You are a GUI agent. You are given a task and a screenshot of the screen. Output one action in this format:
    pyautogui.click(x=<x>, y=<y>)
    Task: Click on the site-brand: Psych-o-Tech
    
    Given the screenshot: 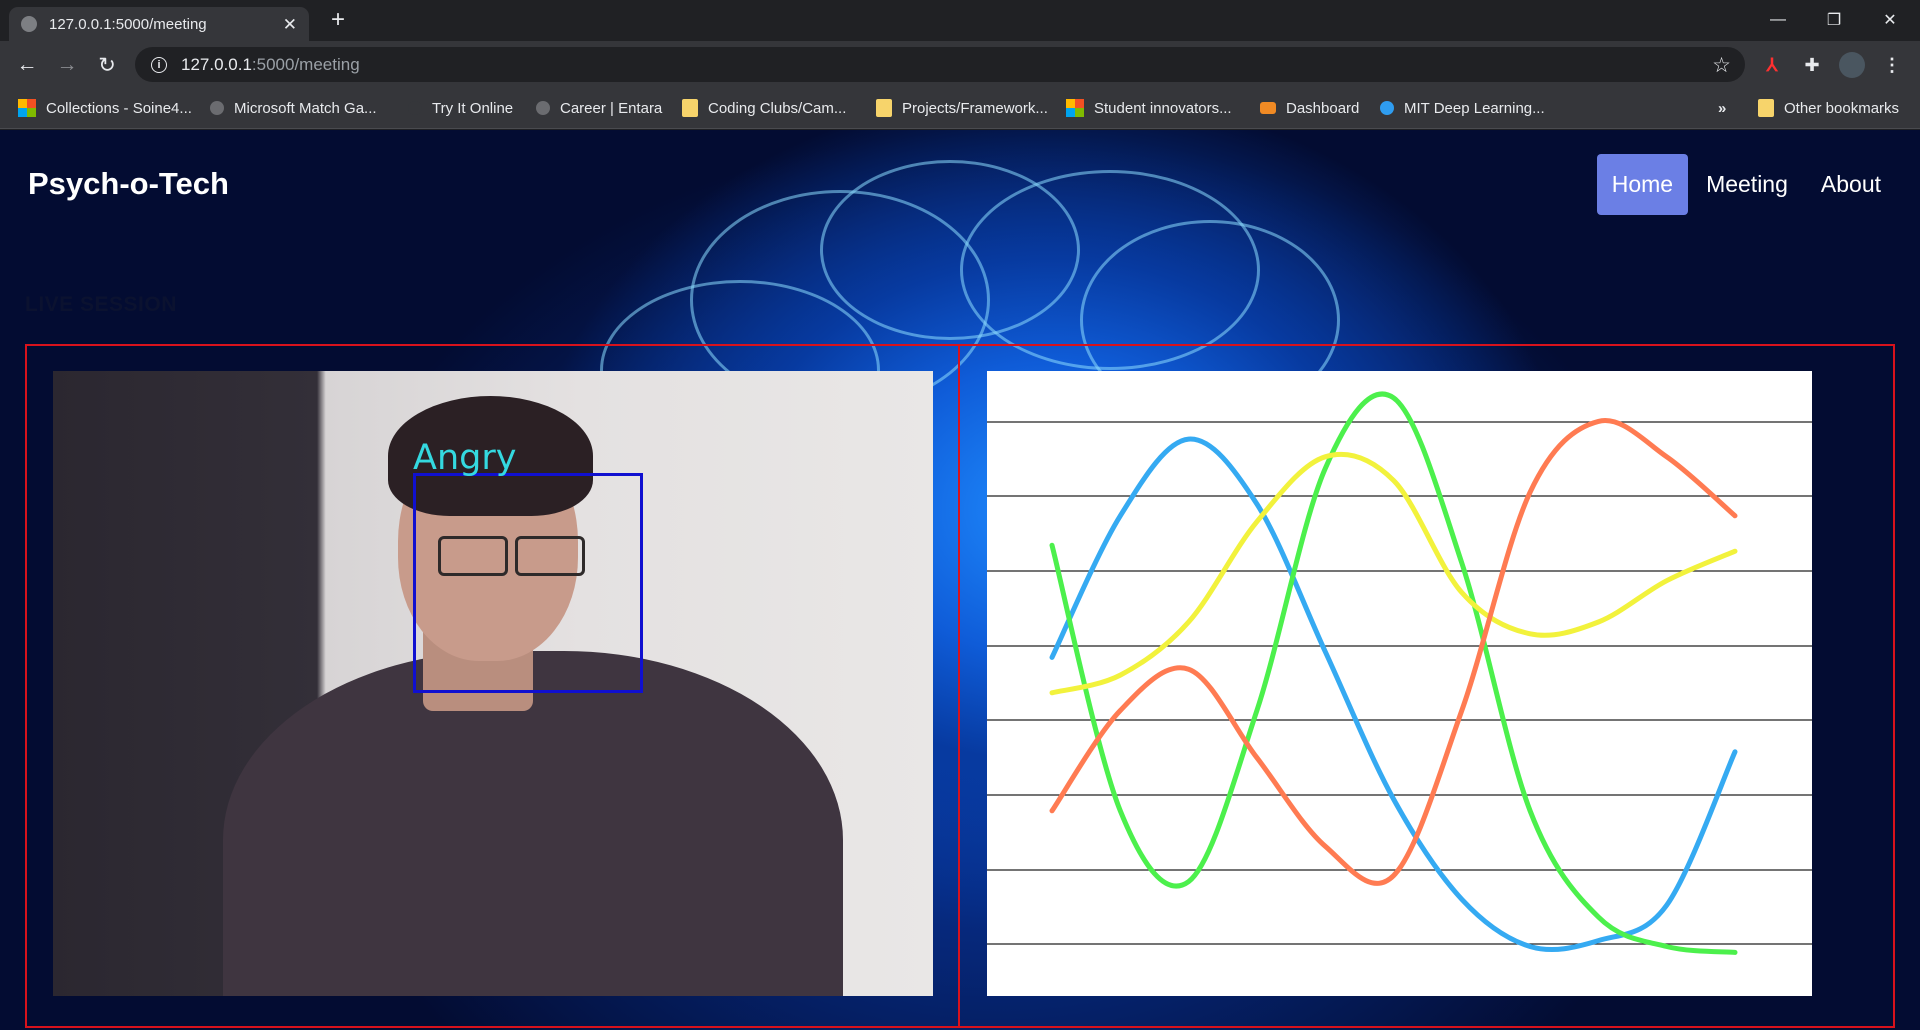 What is the action you would take?
    pyautogui.click(x=128, y=184)
    